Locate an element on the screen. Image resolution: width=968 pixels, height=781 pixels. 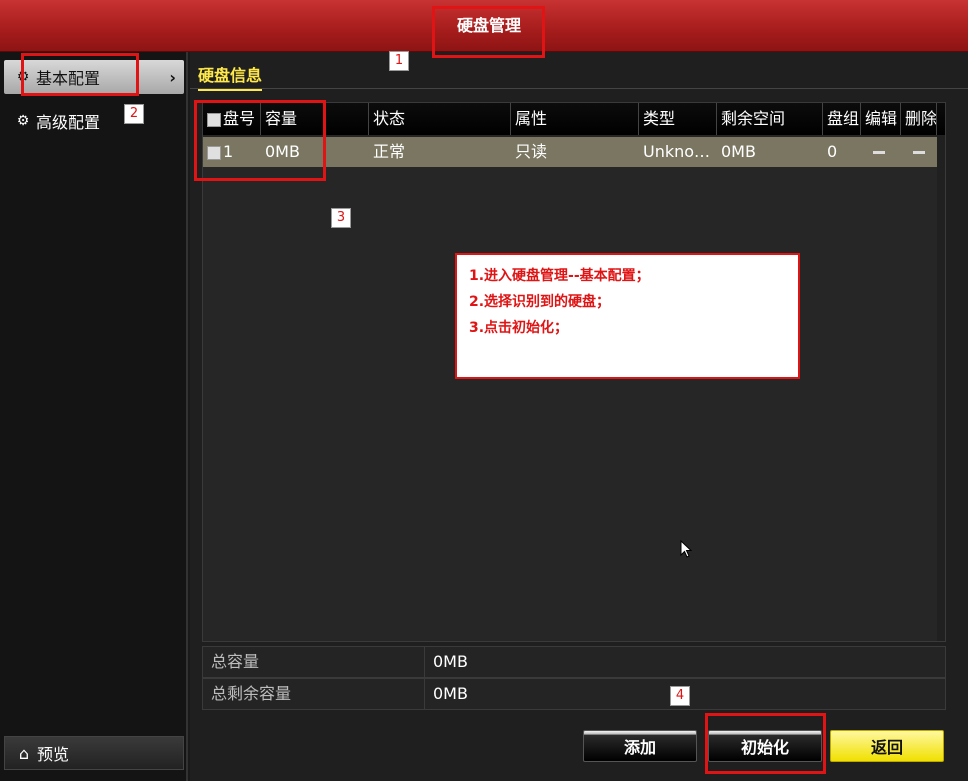
sidebar-item-basic-config: ⚙ 基本配置 › is located at coordinates (94, 77).